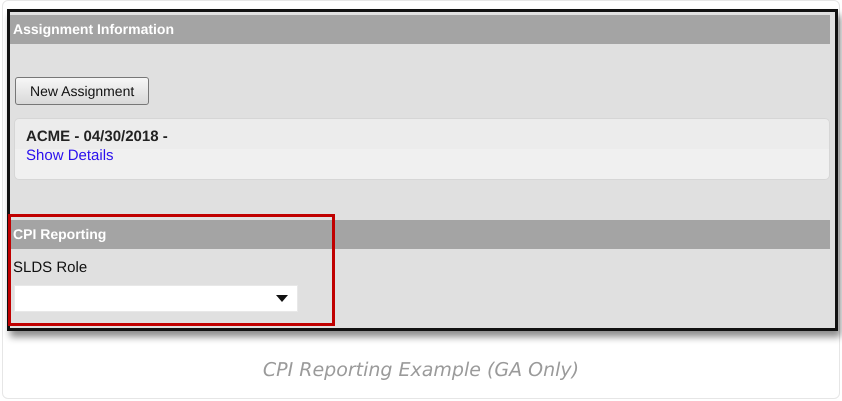  I want to click on show-details-link: Show Details, so click(70, 155).